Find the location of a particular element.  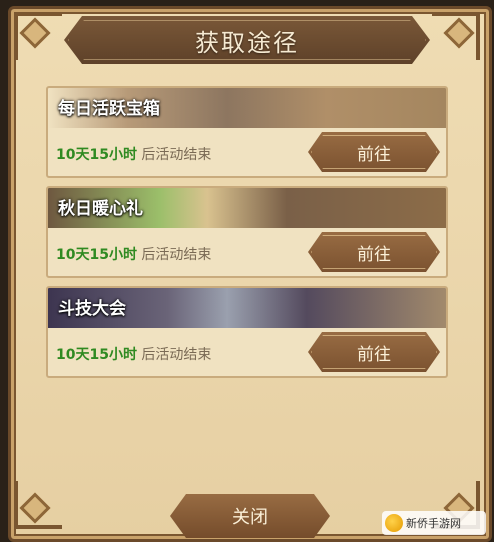

corner-ornament-top-left is located at coordinates (38, 36).